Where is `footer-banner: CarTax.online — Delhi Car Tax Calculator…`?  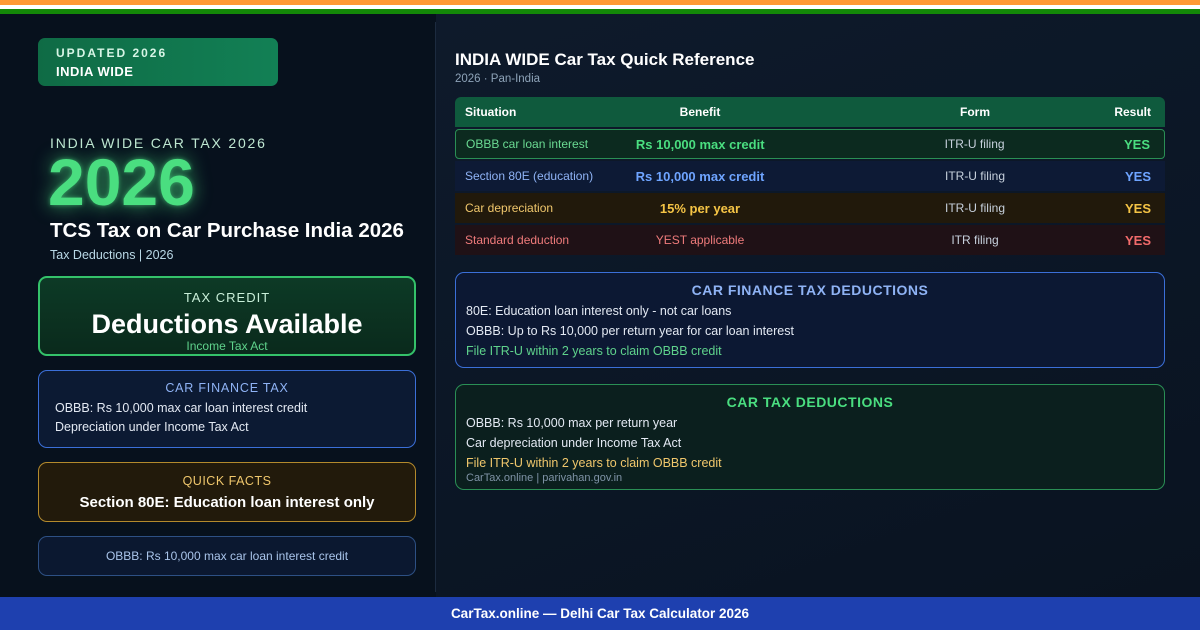
footer-banner: CarTax.online — Delhi Car Tax Calculator… is located at coordinates (600, 613).